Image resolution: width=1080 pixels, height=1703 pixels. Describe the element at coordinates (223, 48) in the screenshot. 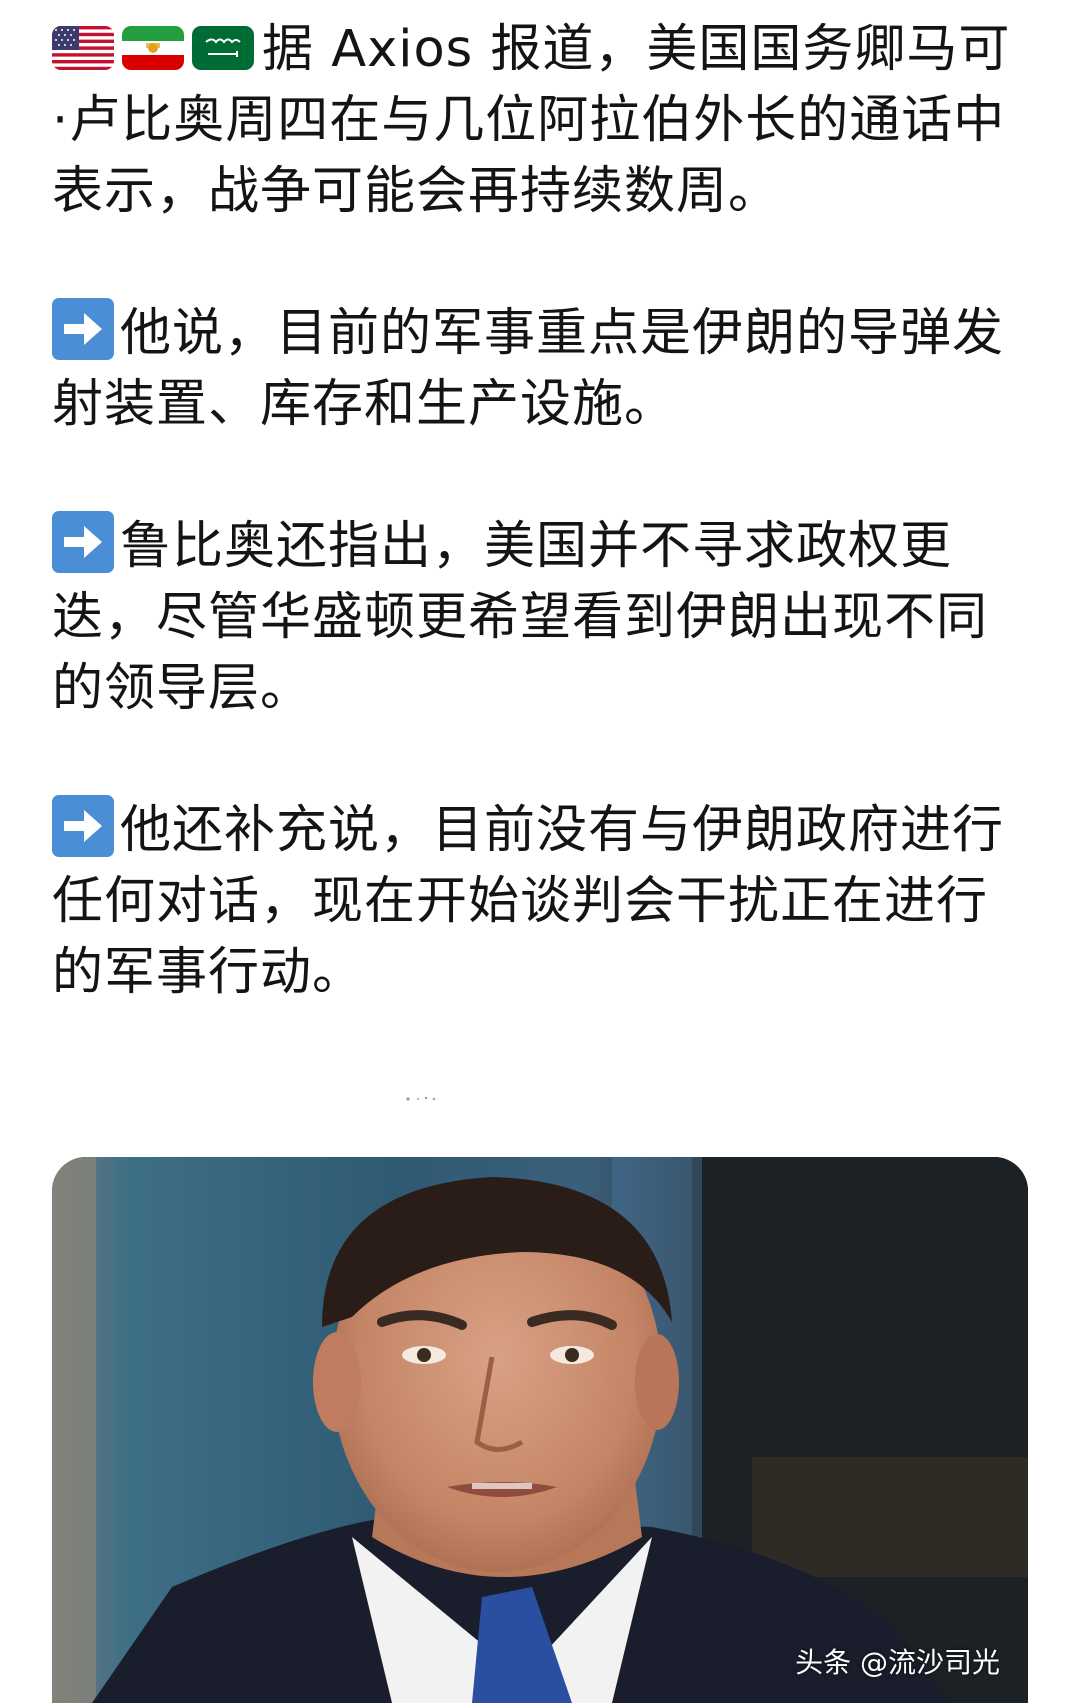

I see `saudi-flag-icon` at that location.